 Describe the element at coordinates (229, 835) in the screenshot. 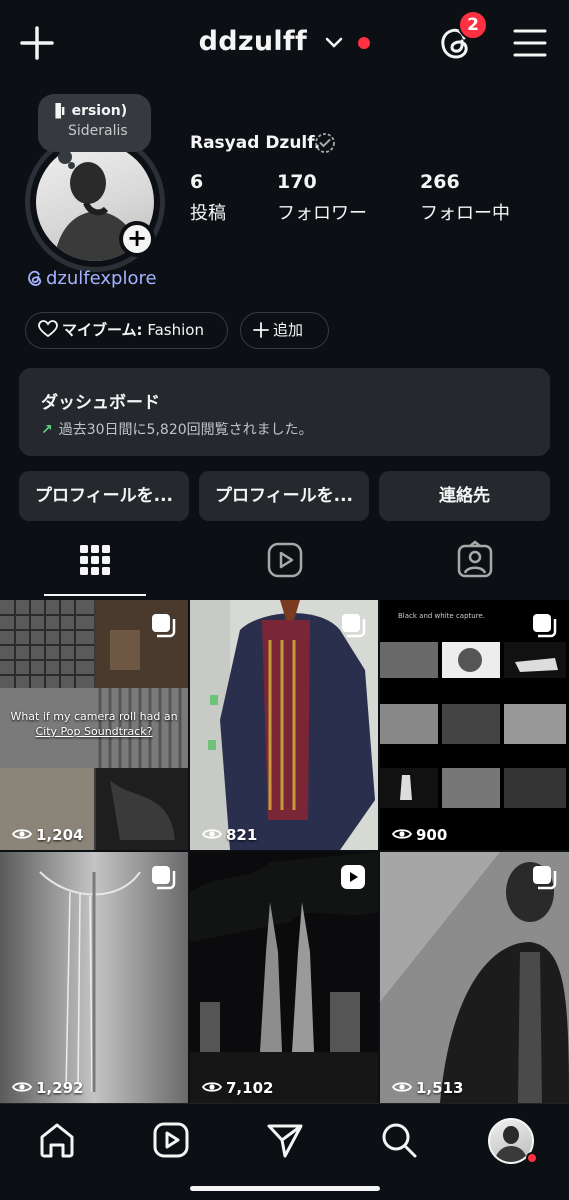

I see `post-2-views: 821` at that location.